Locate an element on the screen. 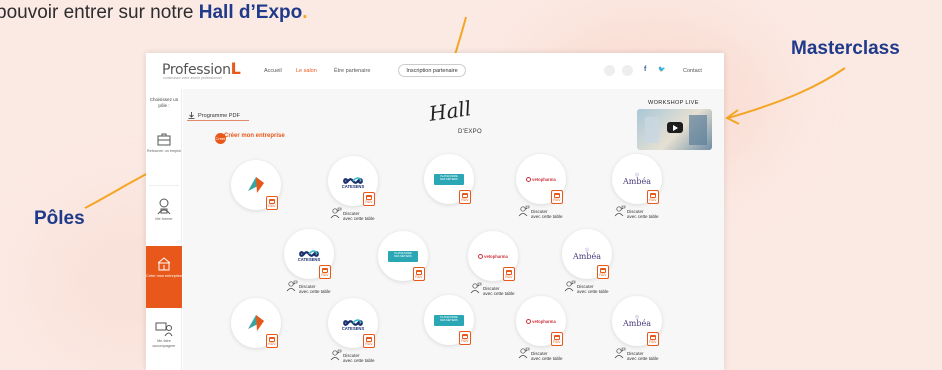 The image size is (942, 370). nav-link-contact: Contact is located at coordinates (692, 71).